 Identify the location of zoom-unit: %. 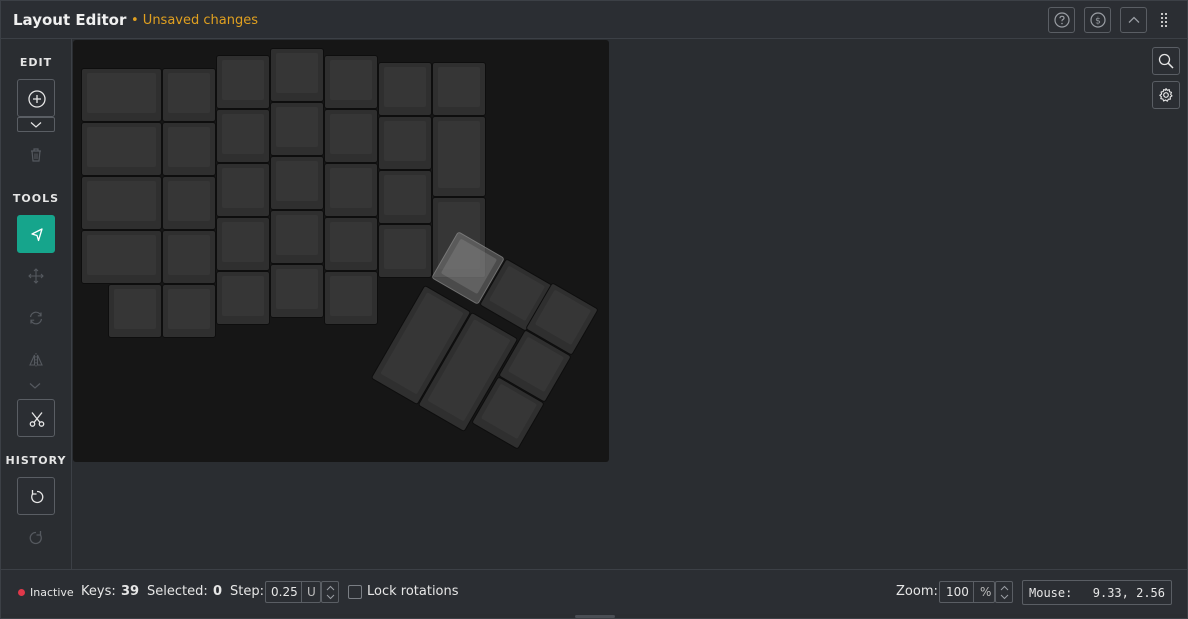
(986, 592).